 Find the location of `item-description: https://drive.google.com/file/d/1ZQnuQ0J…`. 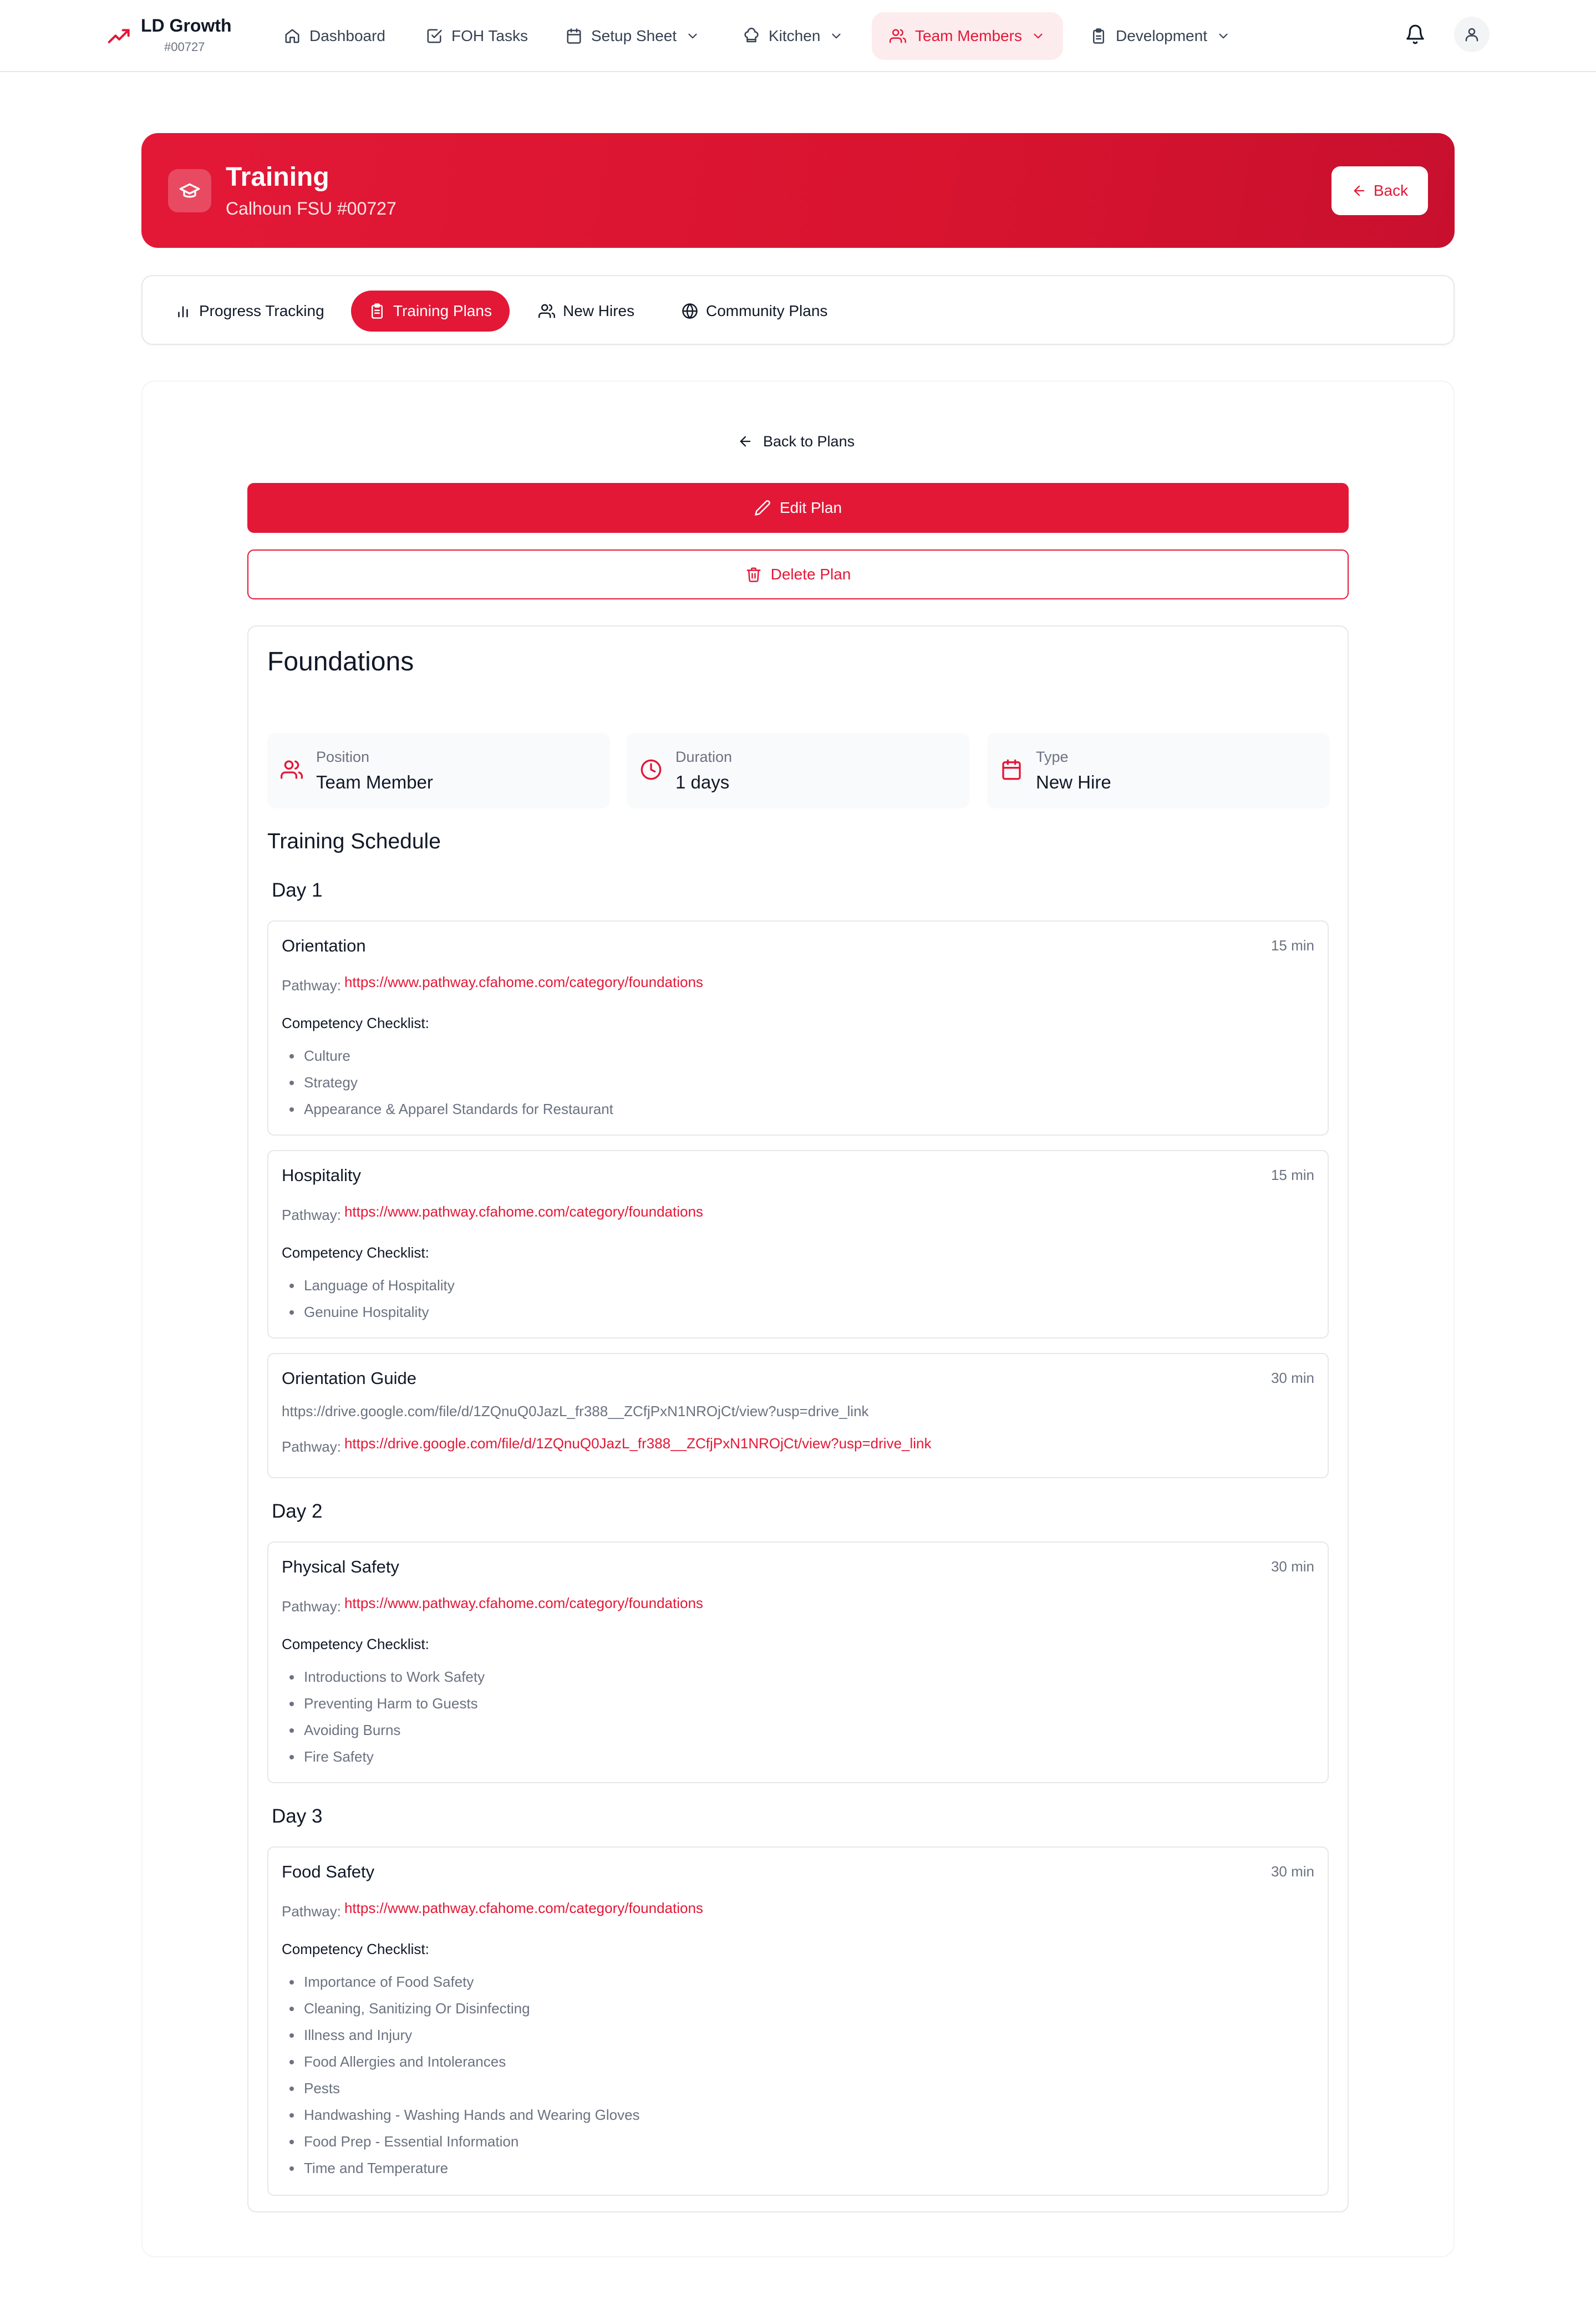

item-description: https://drive.google.com/file/d/1ZQnuQ0J… is located at coordinates (575, 1411).